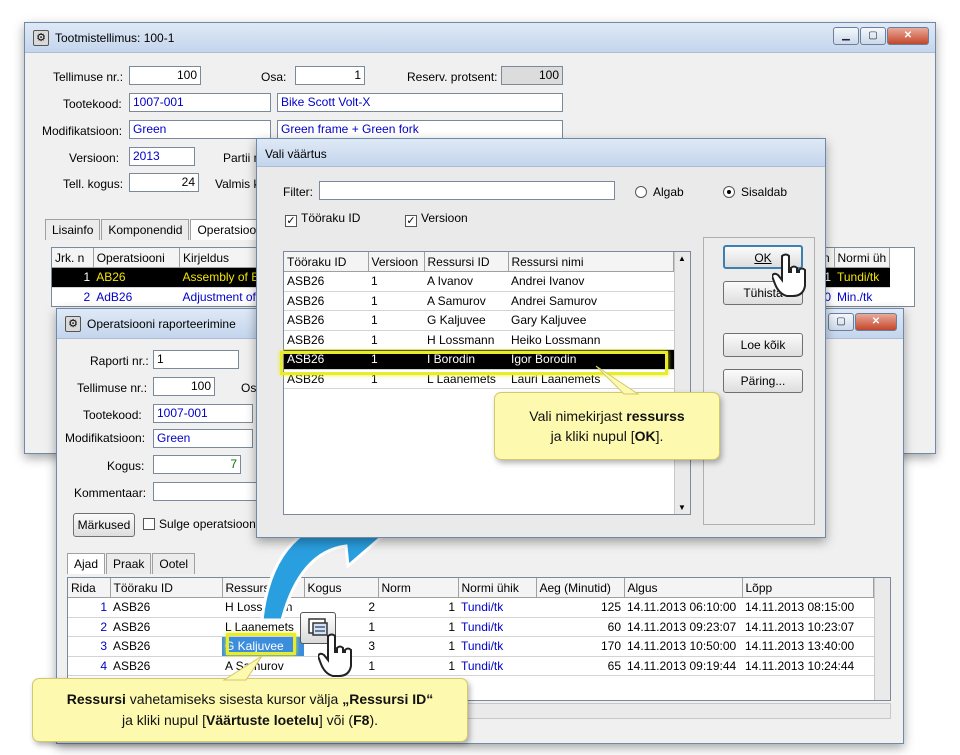  What do you see at coordinates (206, 491) in the screenshot?
I see `comment-field` at bounding box center [206, 491].